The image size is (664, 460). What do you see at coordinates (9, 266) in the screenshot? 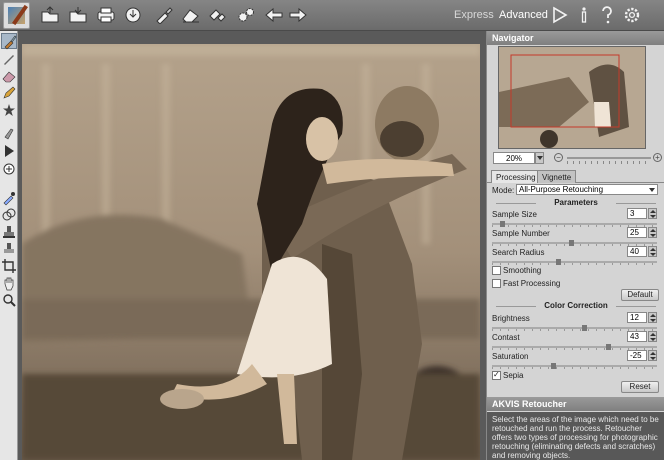
I see `crop-icon` at bounding box center [9, 266].